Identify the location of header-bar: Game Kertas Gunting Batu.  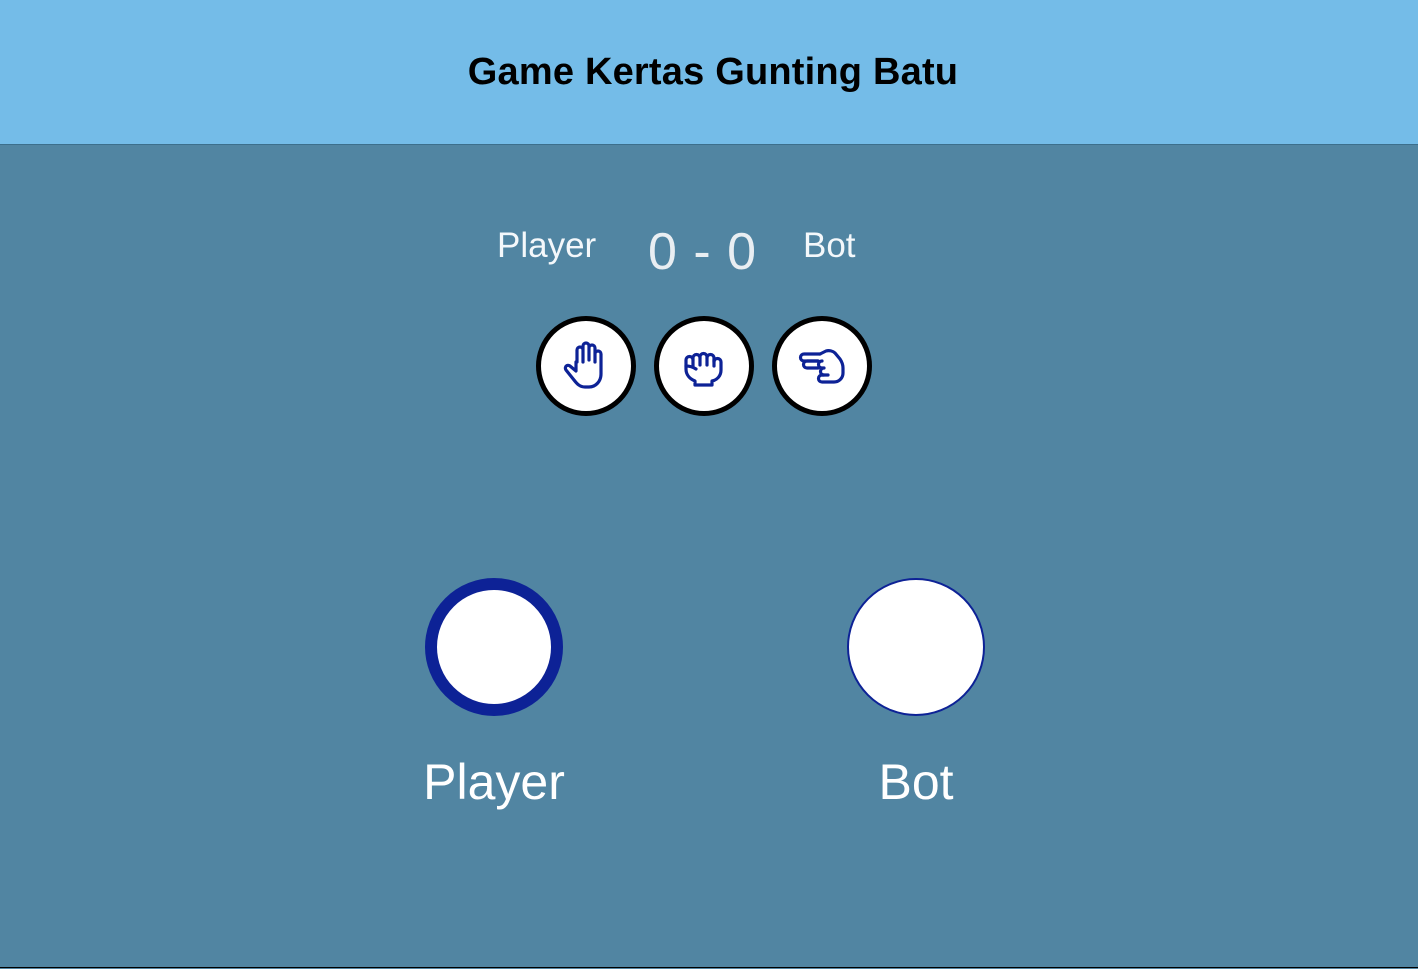
(709, 72).